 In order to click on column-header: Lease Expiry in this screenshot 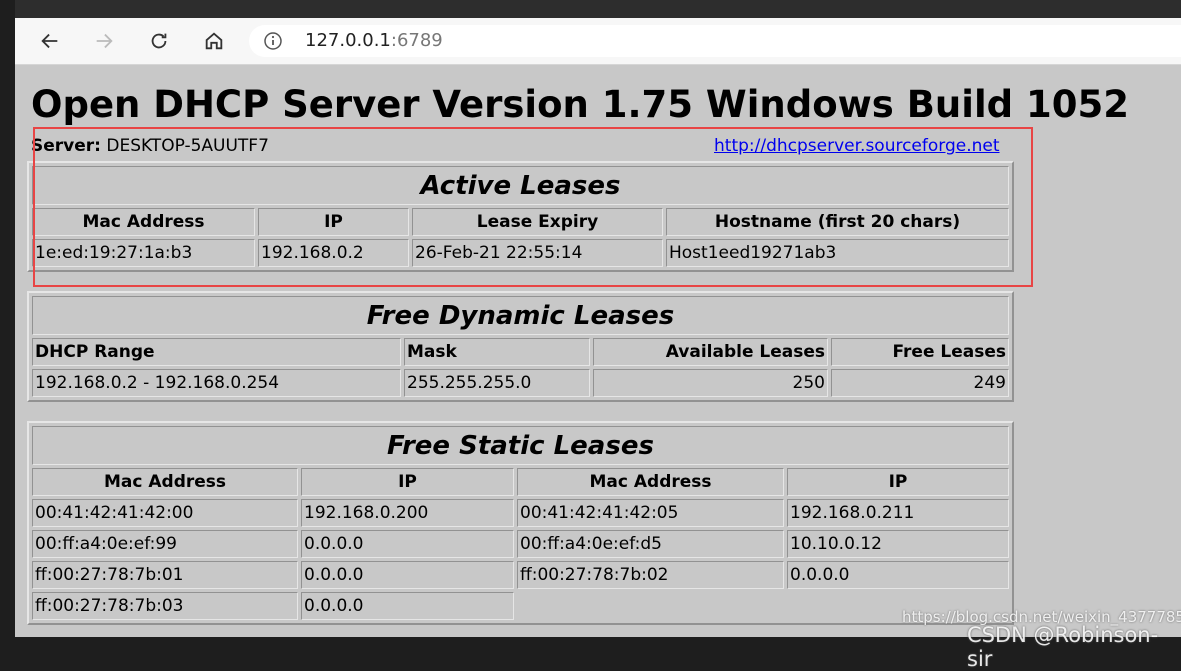, I will do `click(537, 222)`.